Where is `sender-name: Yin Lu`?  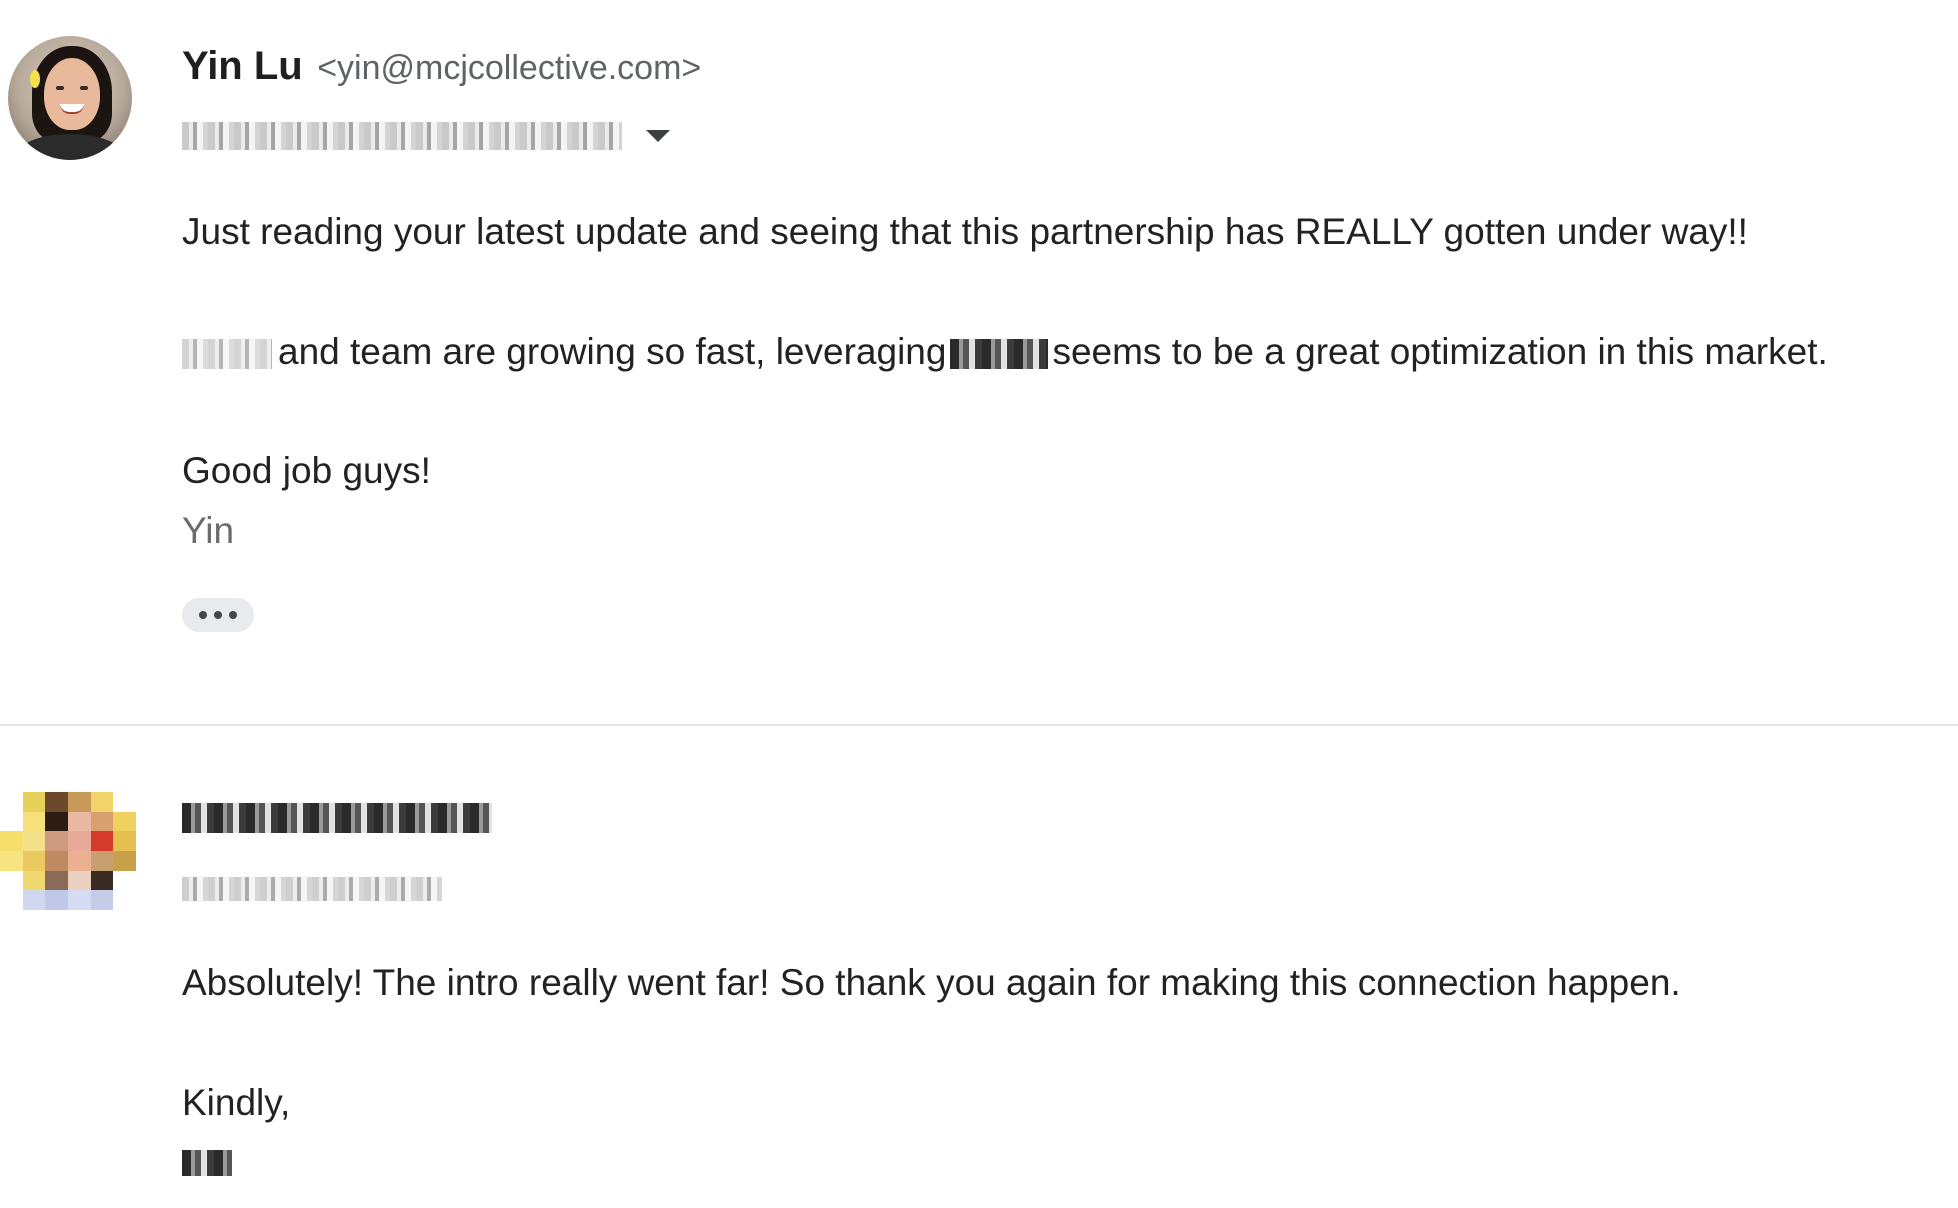 sender-name: Yin Lu is located at coordinates (242, 66).